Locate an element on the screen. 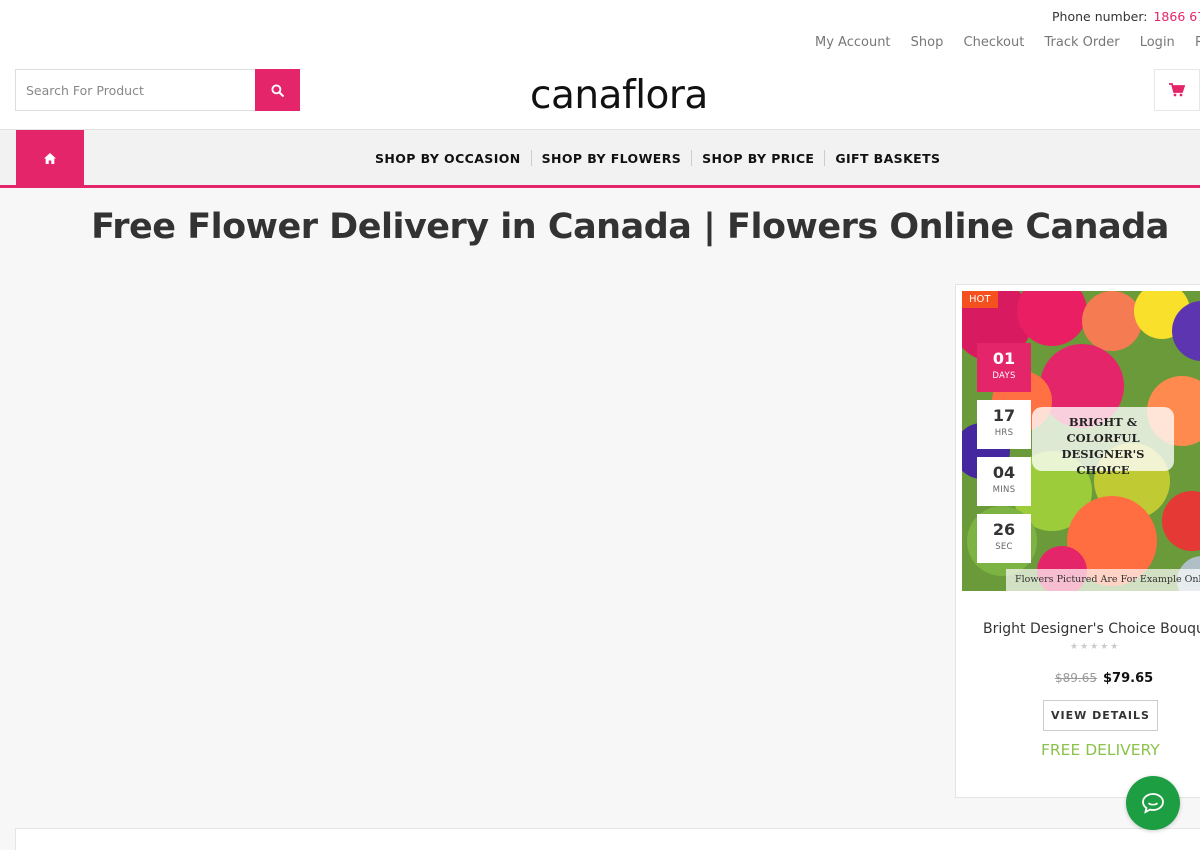 The height and width of the screenshot is (850, 1200). image-overlay-text: BRIGHT & COLORFUL DESIGNER'S CHOICE is located at coordinates (1103, 442).